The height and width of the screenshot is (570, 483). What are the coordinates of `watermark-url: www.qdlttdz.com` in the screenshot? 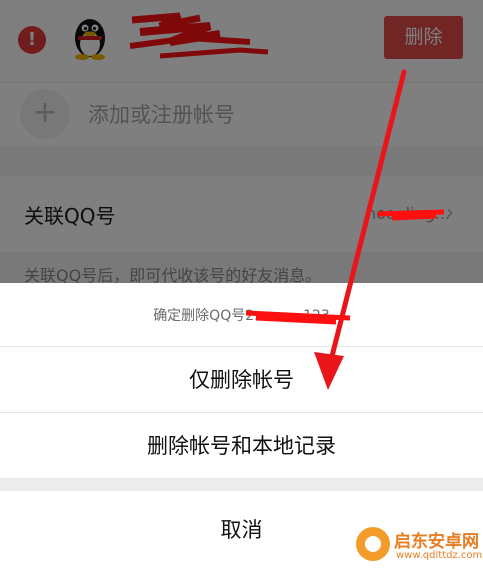 It's located at (439, 555).